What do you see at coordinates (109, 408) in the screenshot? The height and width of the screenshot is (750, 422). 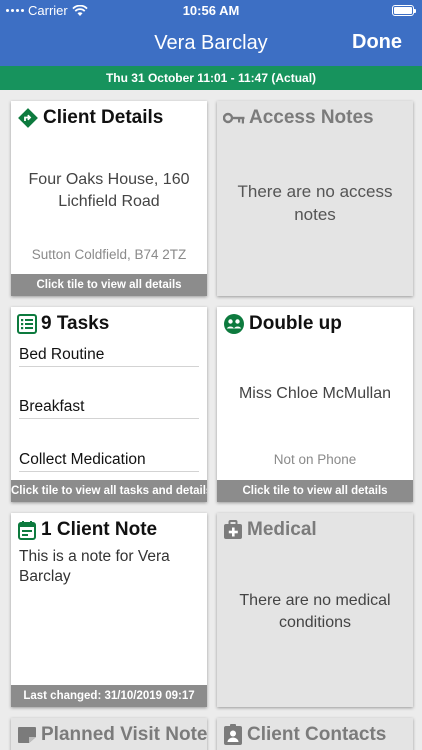 I see `task-item: Breakfast` at bounding box center [109, 408].